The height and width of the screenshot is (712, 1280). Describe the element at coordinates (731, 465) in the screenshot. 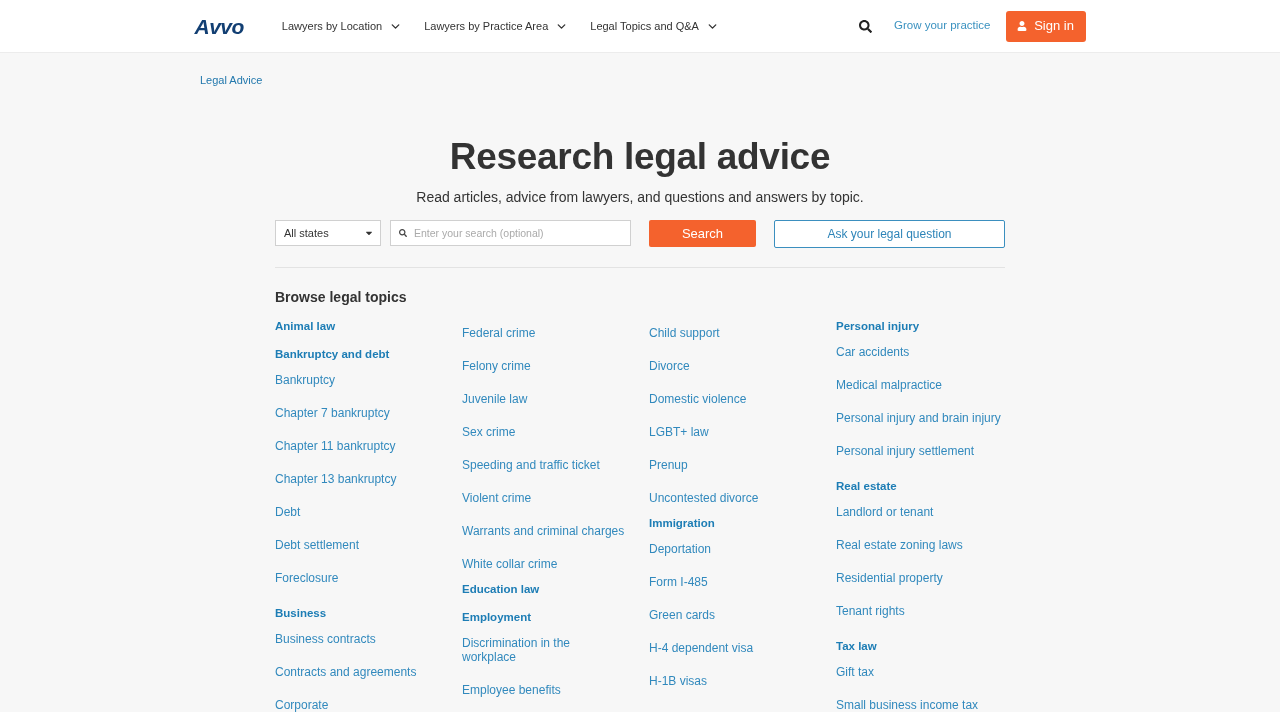

I see `topic-link: Prenup` at that location.